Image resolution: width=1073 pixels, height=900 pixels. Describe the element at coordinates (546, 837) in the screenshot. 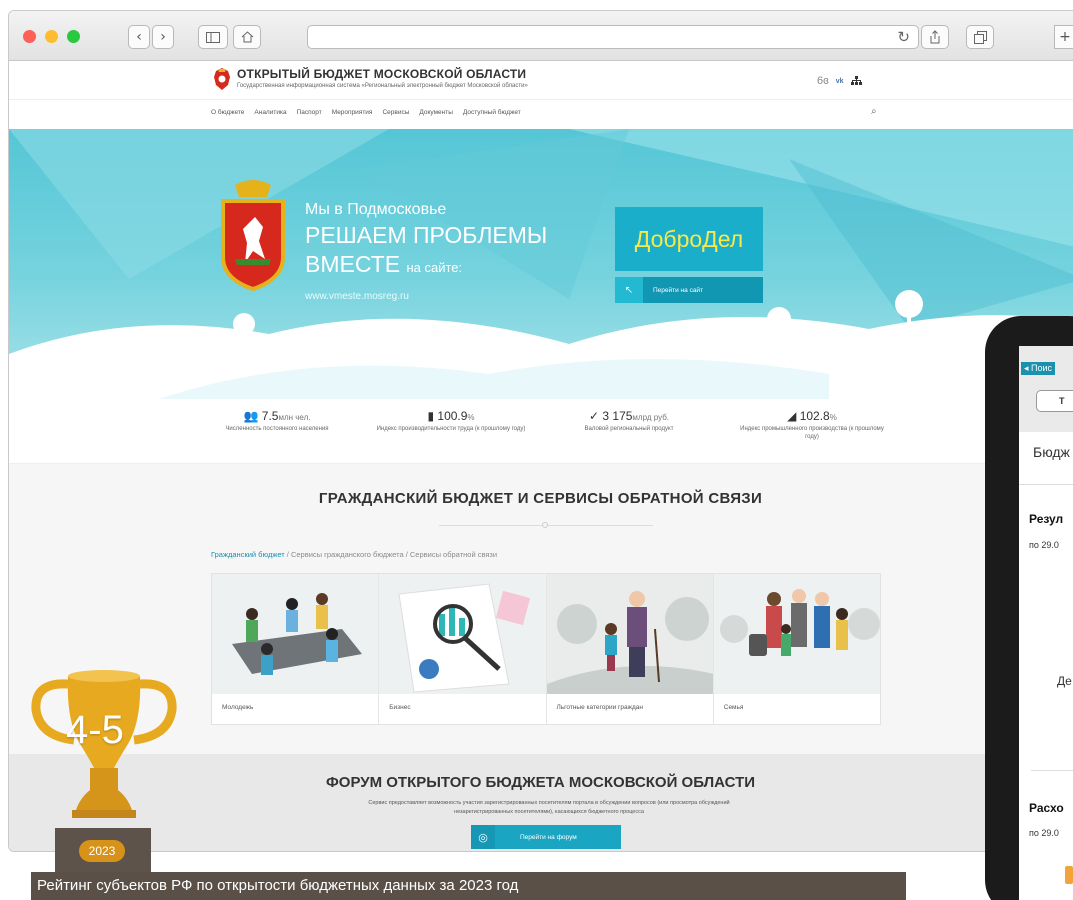

I see `go-to-forum-button: ◎ Перейти на форум` at that location.